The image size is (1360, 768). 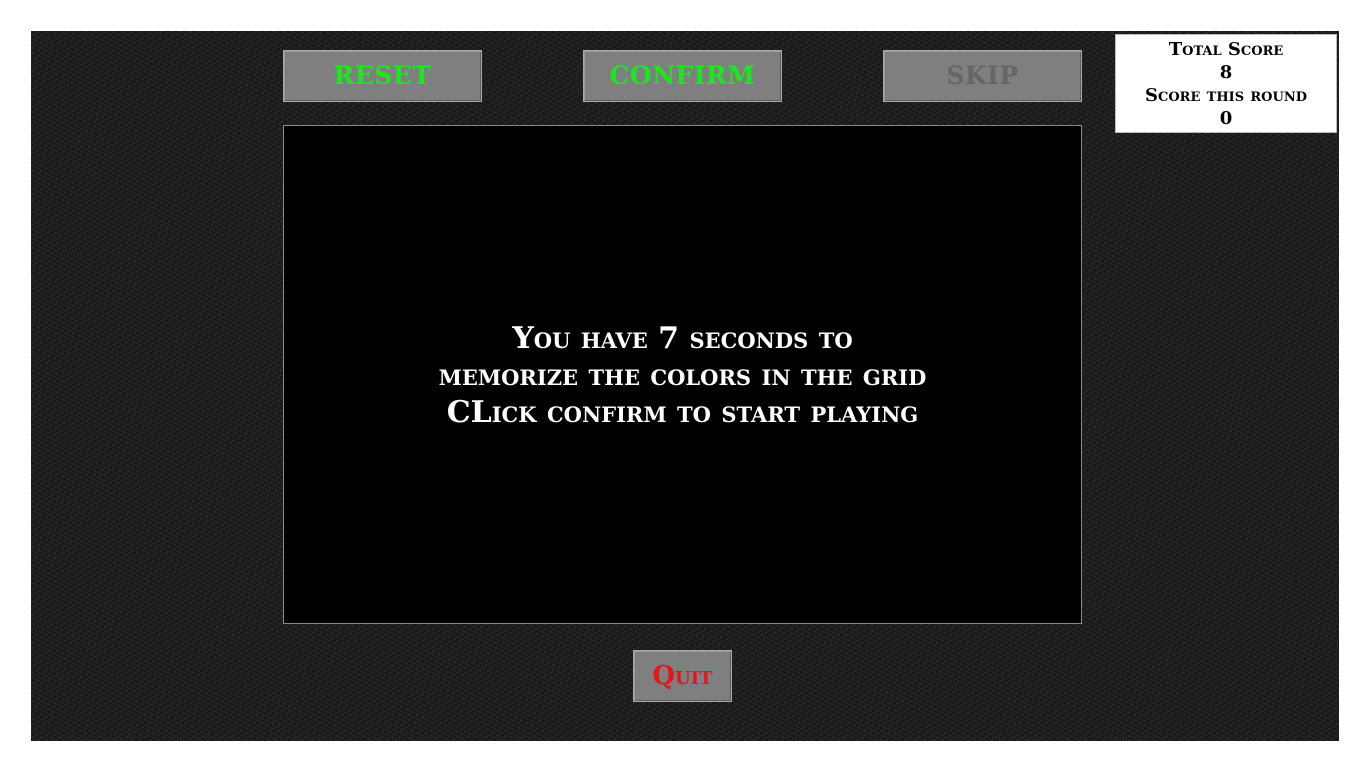 I want to click on confirm-button: CONFIRM, so click(x=682, y=76).